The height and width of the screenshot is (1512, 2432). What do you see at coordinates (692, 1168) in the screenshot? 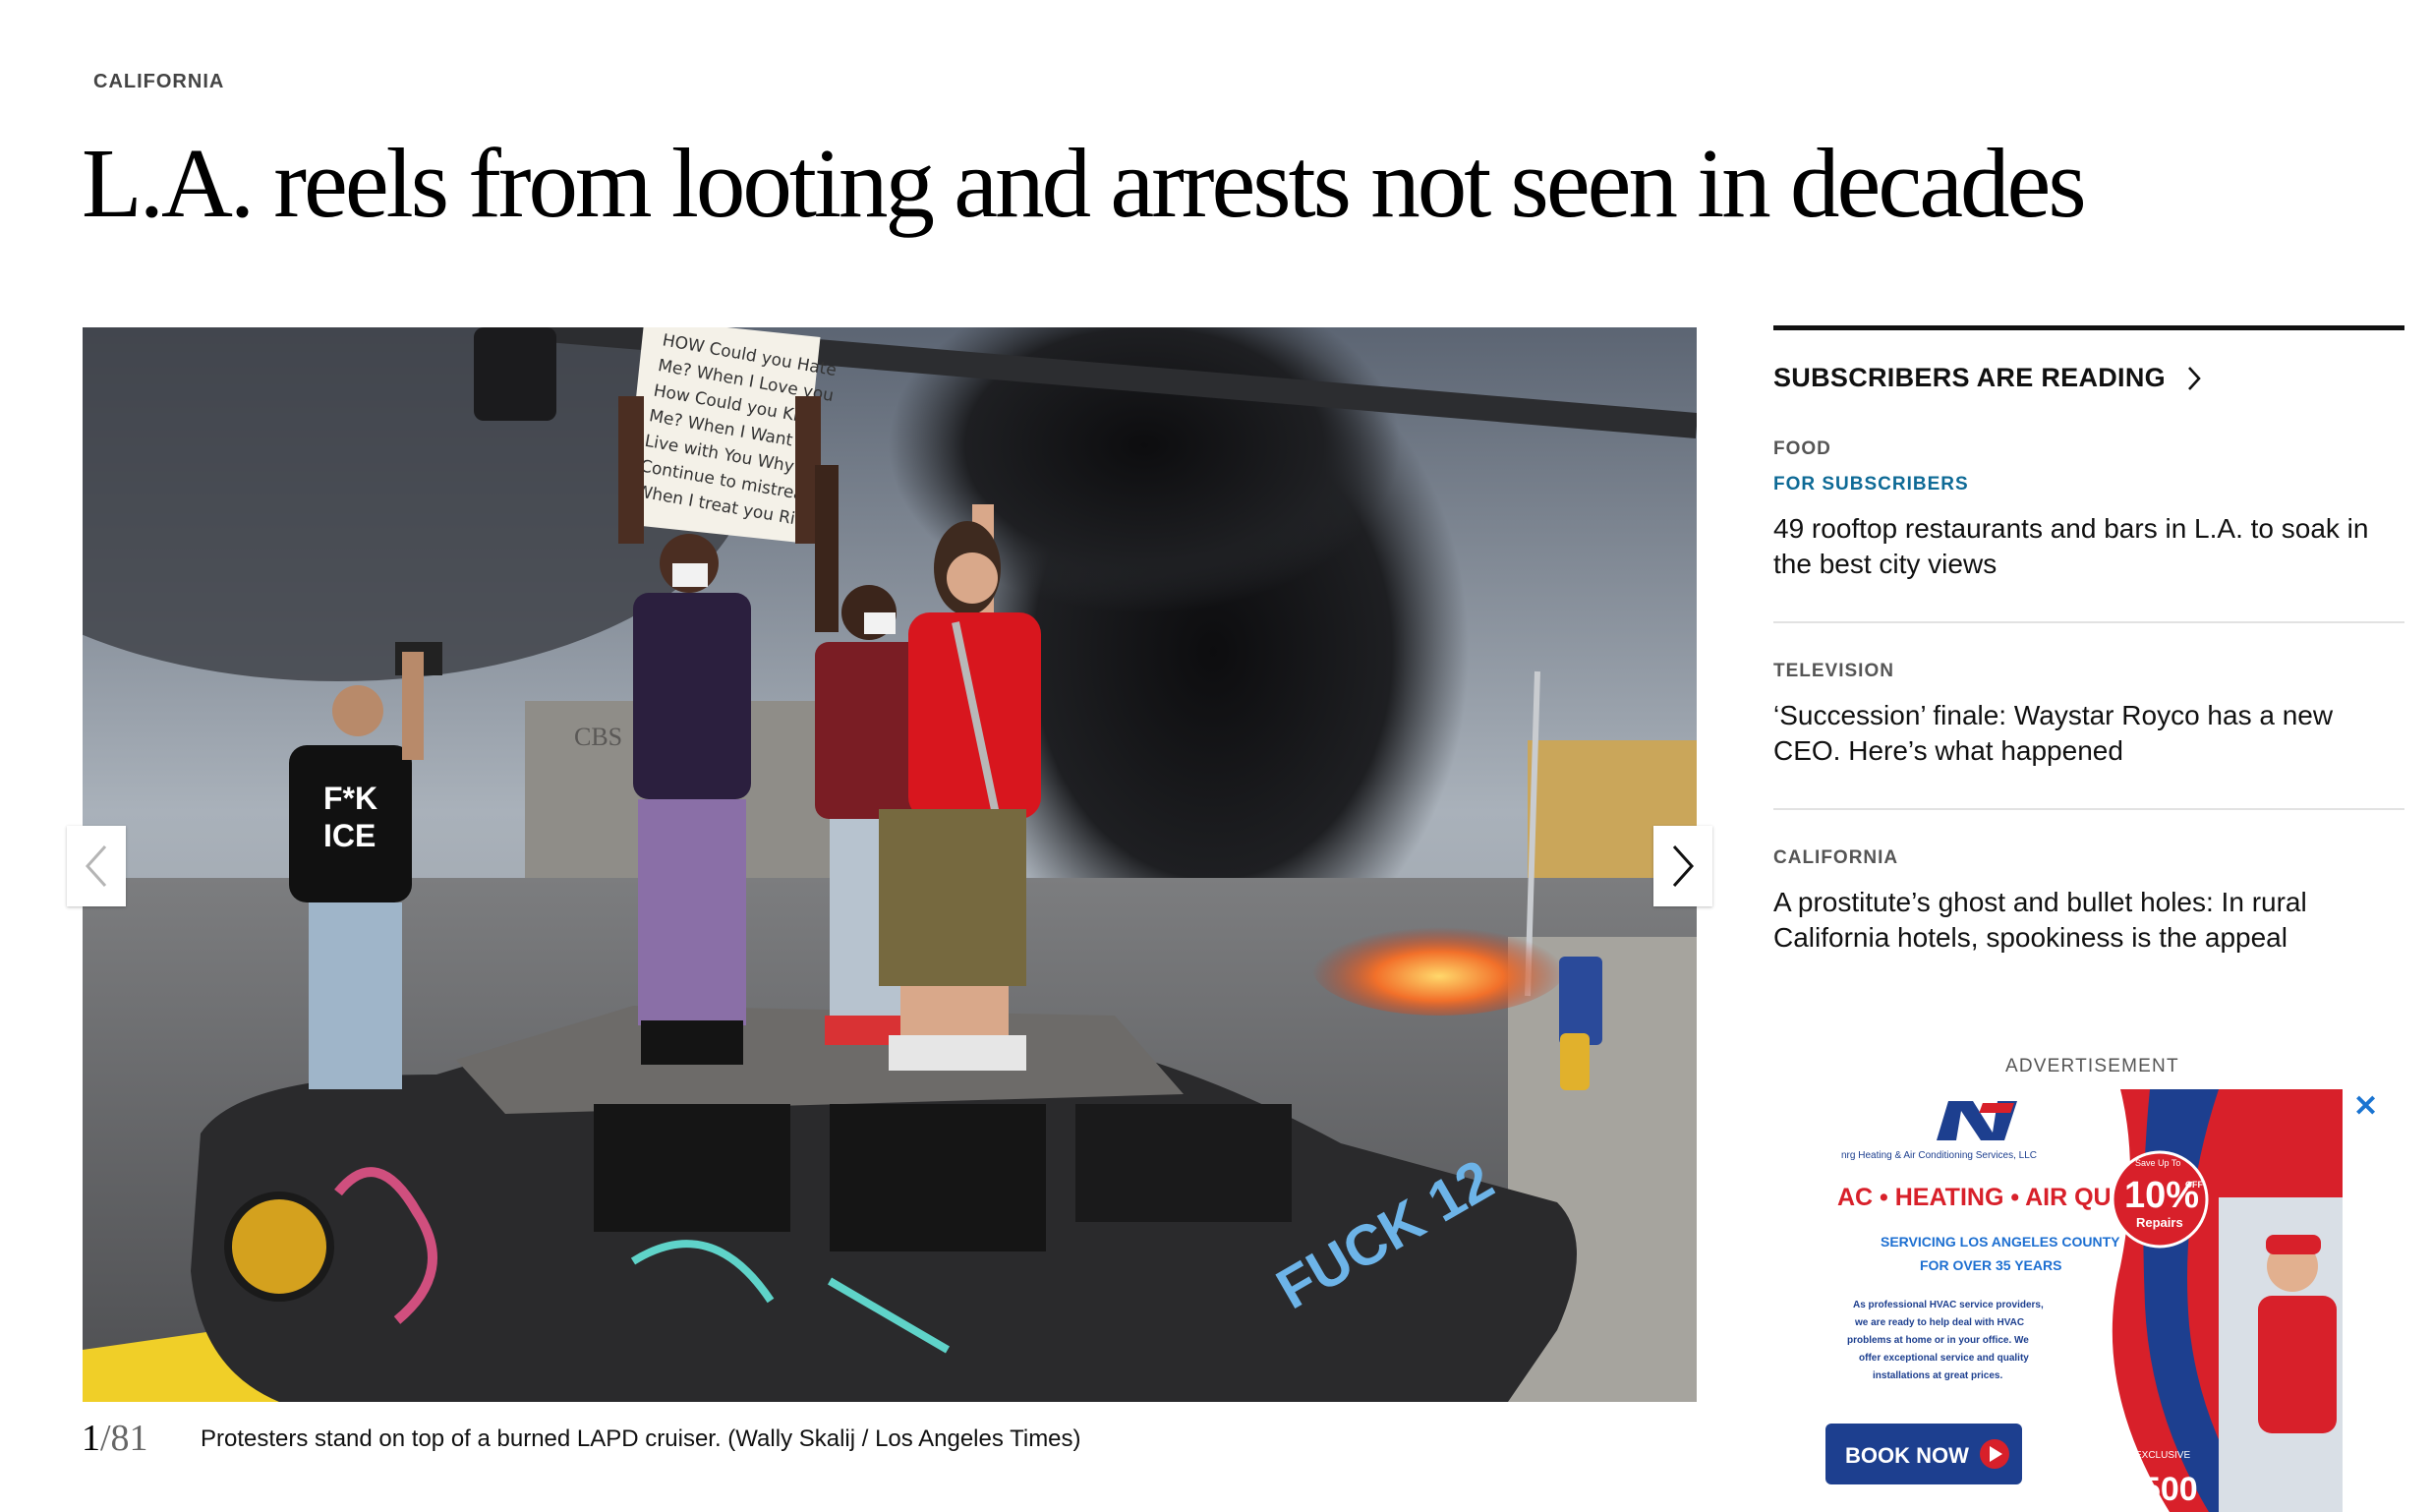
I see `car-window-front` at bounding box center [692, 1168].